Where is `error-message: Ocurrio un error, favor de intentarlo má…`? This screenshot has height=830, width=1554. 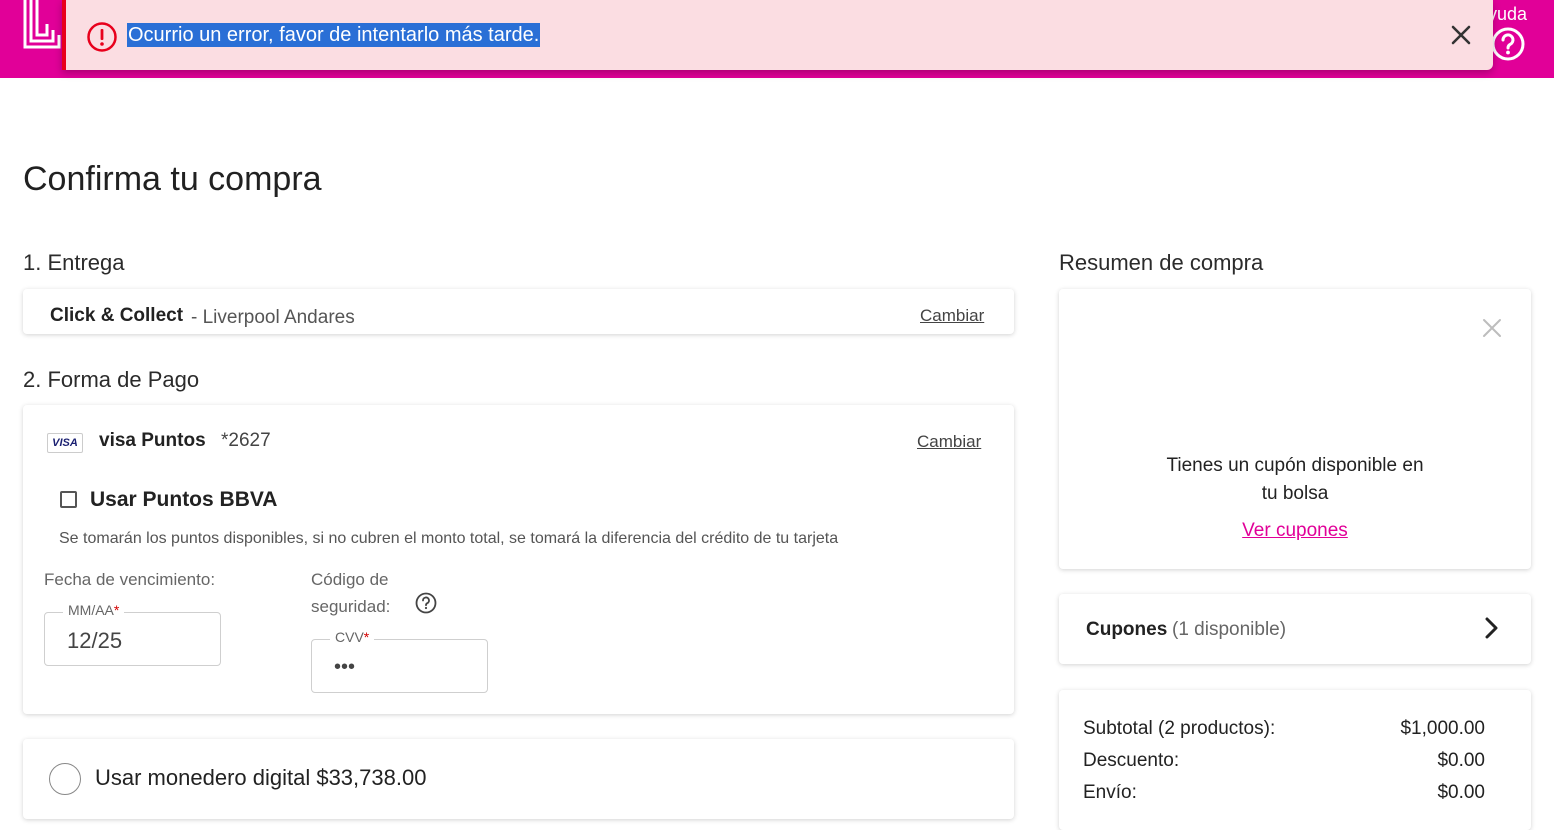
error-message: Ocurrio un error, favor de intentarlo má… is located at coordinates (334, 35).